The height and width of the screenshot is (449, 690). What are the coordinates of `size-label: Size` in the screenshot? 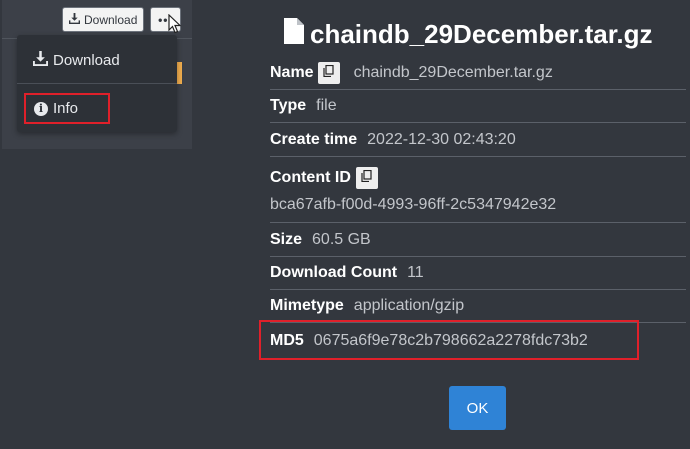 It's located at (286, 239).